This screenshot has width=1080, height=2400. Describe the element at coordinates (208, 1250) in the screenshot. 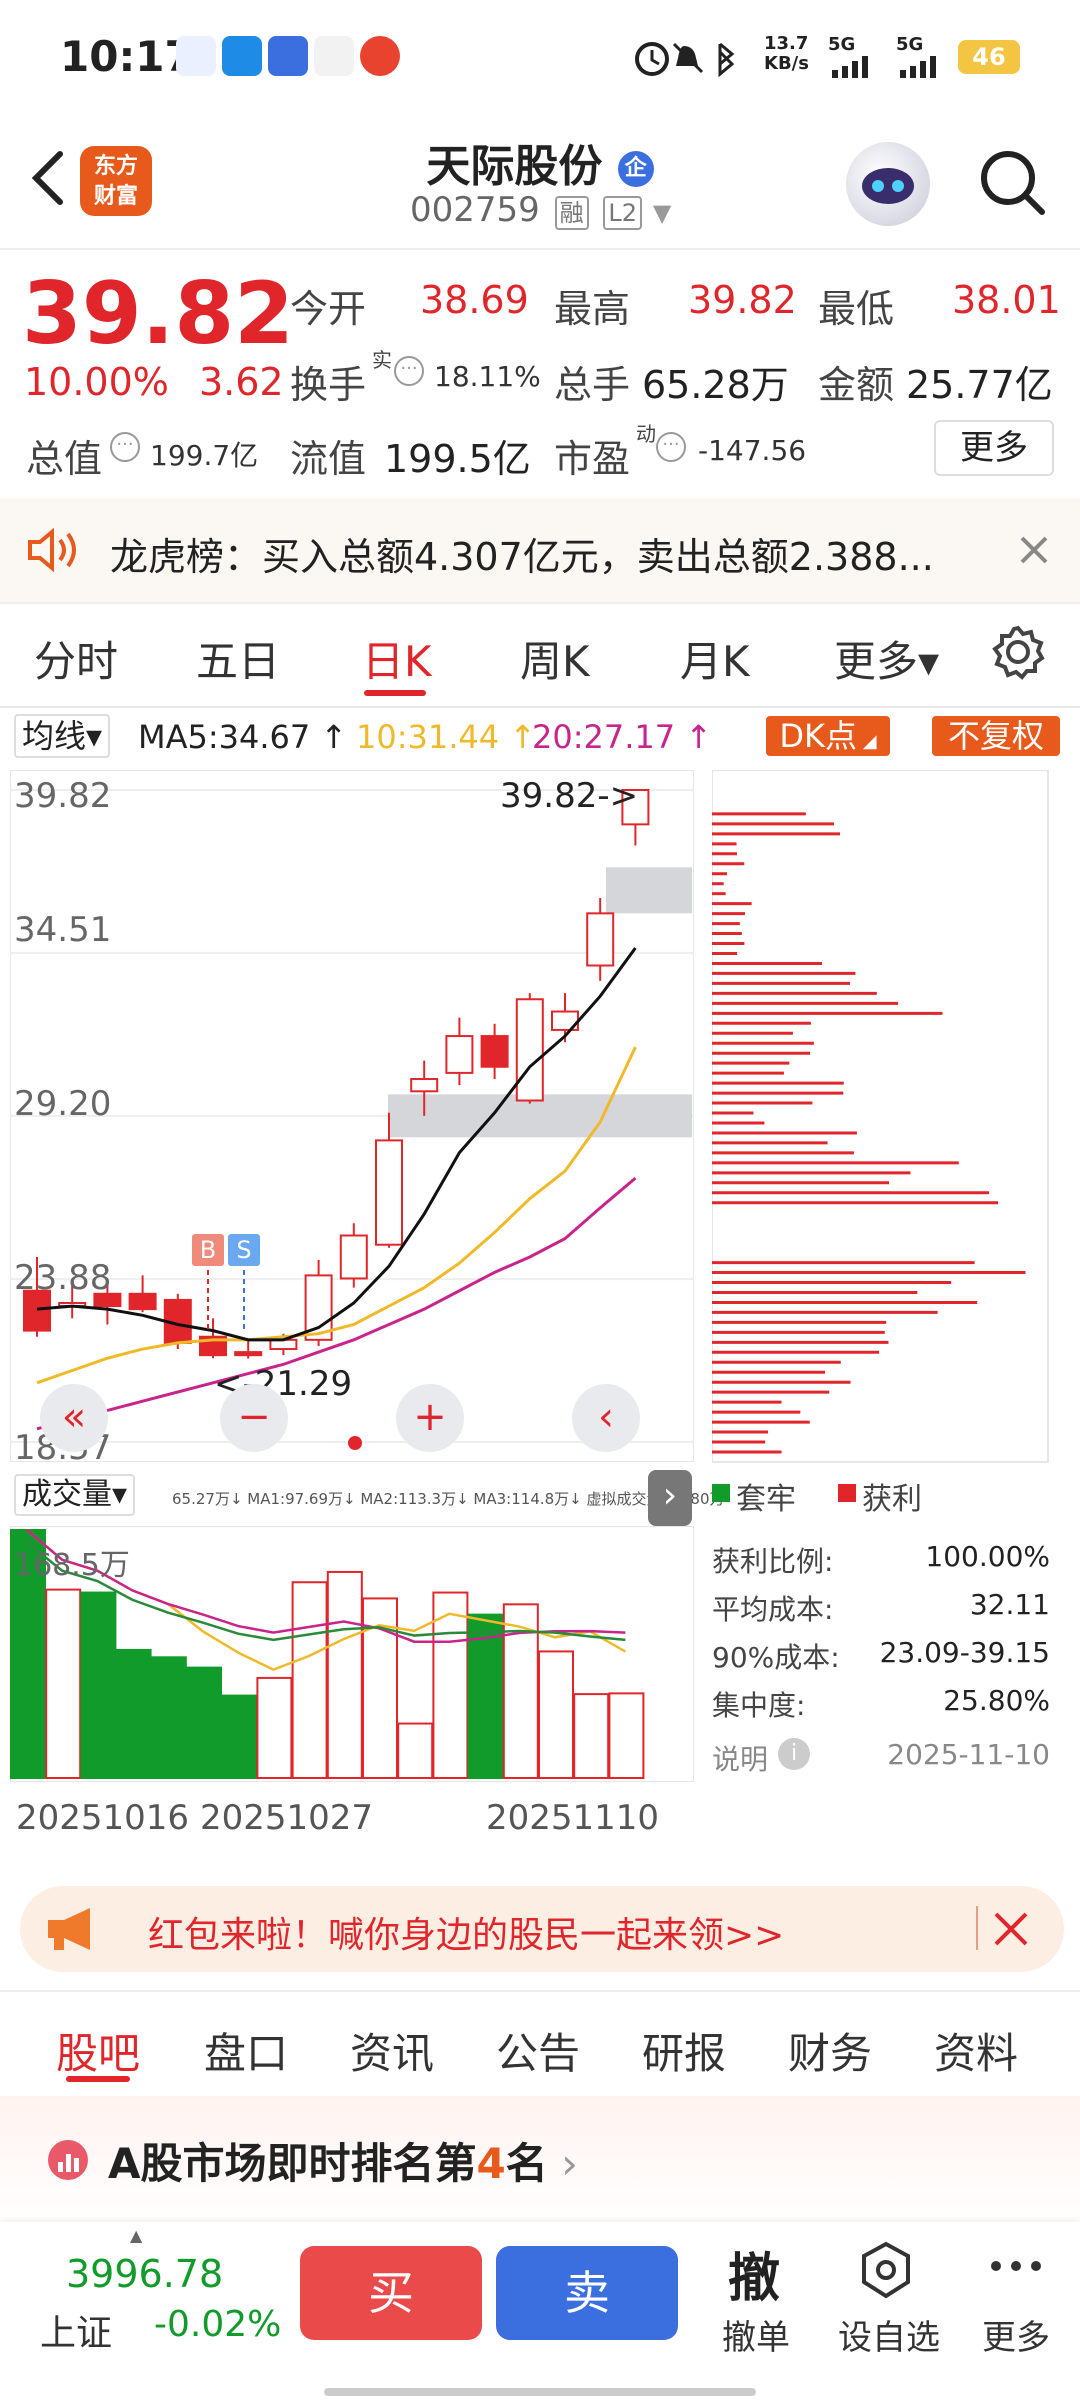

I see `buy-point-marker: B` at that location.